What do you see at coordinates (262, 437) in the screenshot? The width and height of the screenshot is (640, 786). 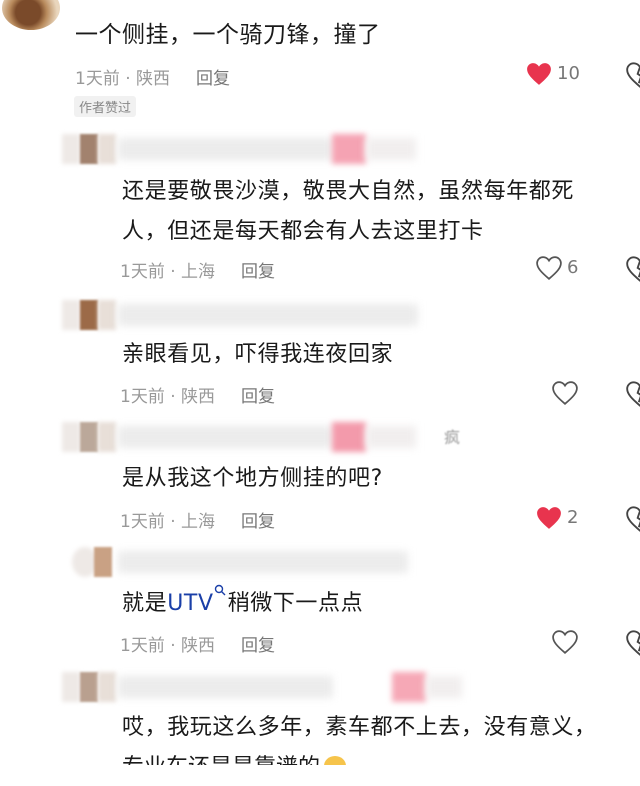 I see `blurred-username: 疯` at bounding box center [262, 437].